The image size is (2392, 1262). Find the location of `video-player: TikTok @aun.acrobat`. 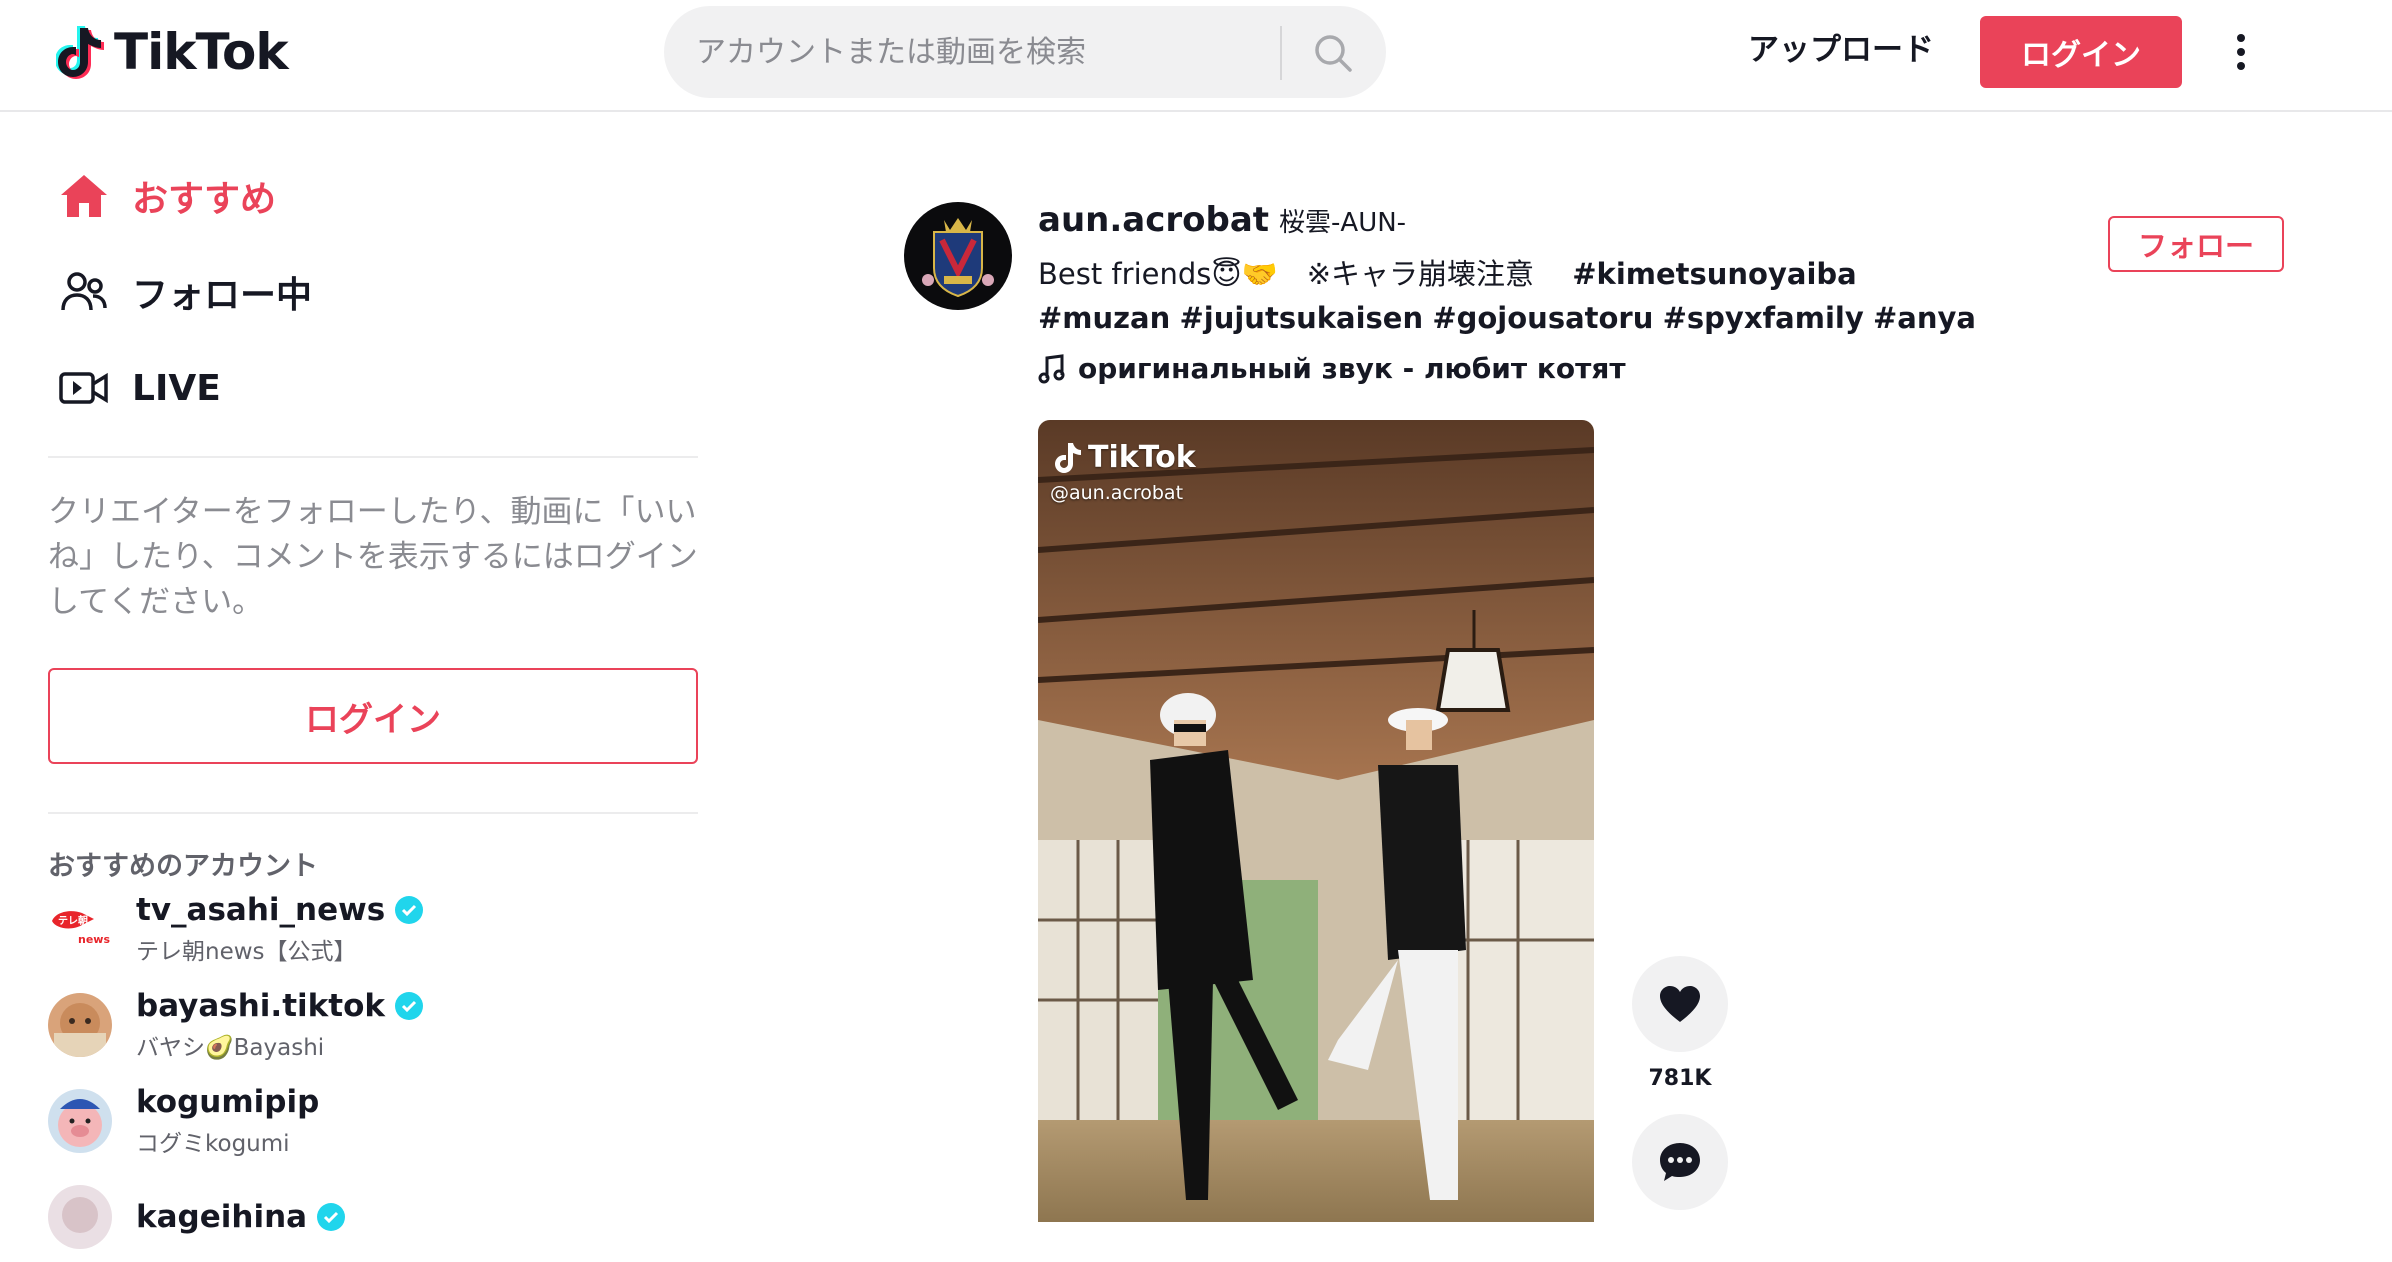

video-player: TikTok @aun.acrobat is located at coordinates (1316, 821).